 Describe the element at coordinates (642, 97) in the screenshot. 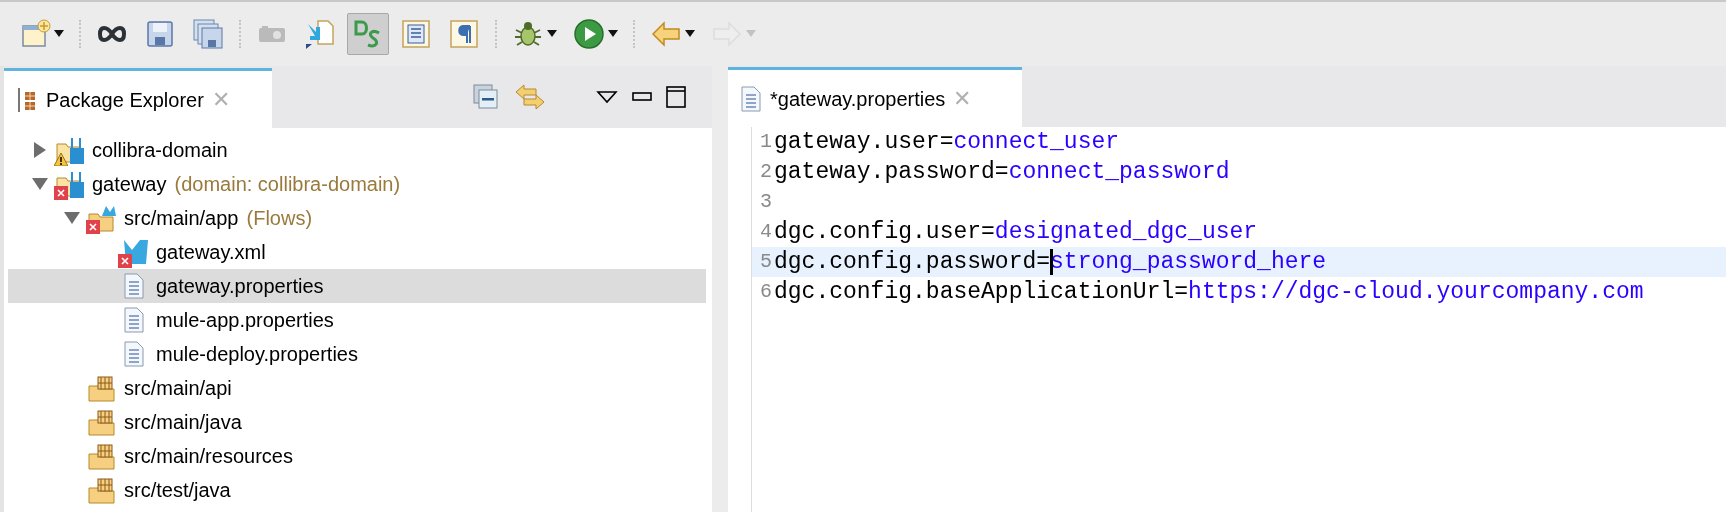

I see `minimize-icon` at that location.